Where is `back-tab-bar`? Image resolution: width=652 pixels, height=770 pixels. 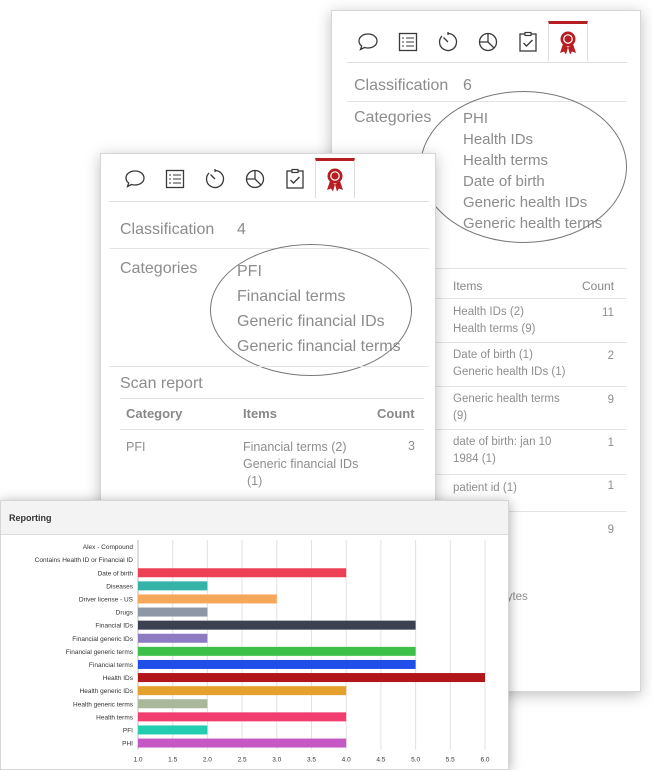 back-tab-bar is located at coordinates (468, 41).